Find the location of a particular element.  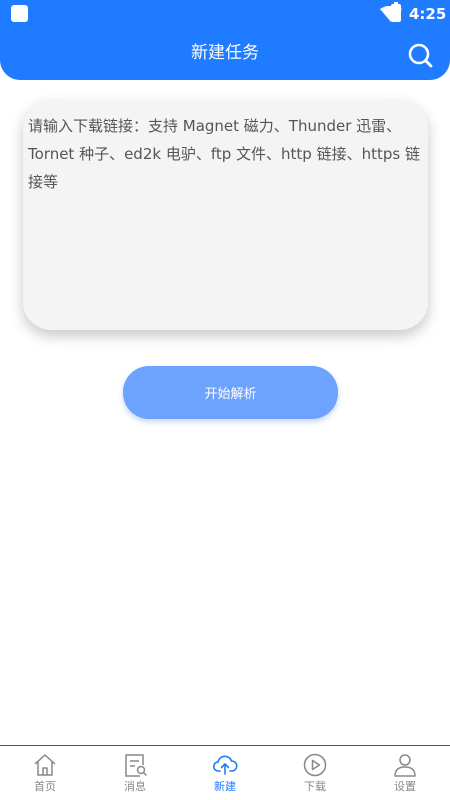

nav-item-new: 新建 is located at coordinates (225, 773).